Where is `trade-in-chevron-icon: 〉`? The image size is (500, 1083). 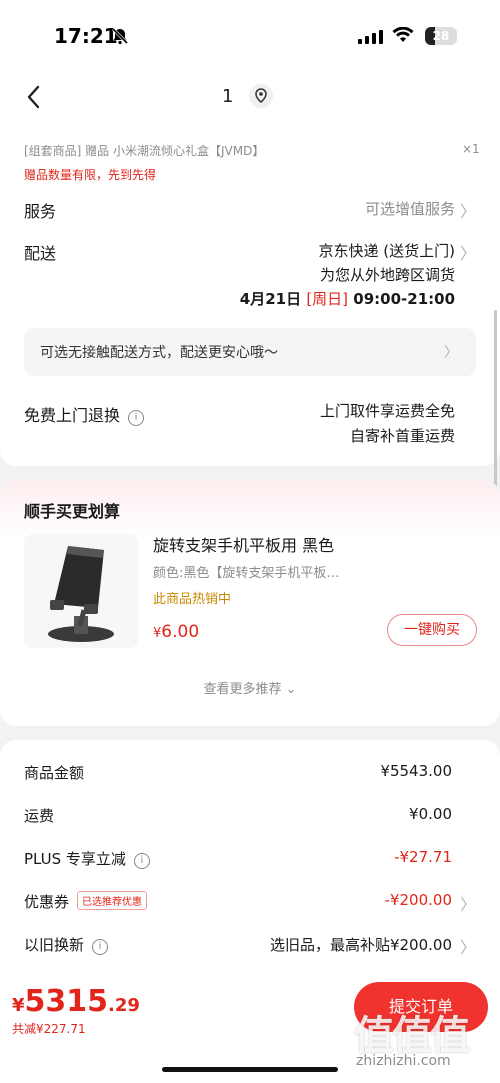
trade-in-chevron-icon: 〉 is located at coordinates (468, 946).